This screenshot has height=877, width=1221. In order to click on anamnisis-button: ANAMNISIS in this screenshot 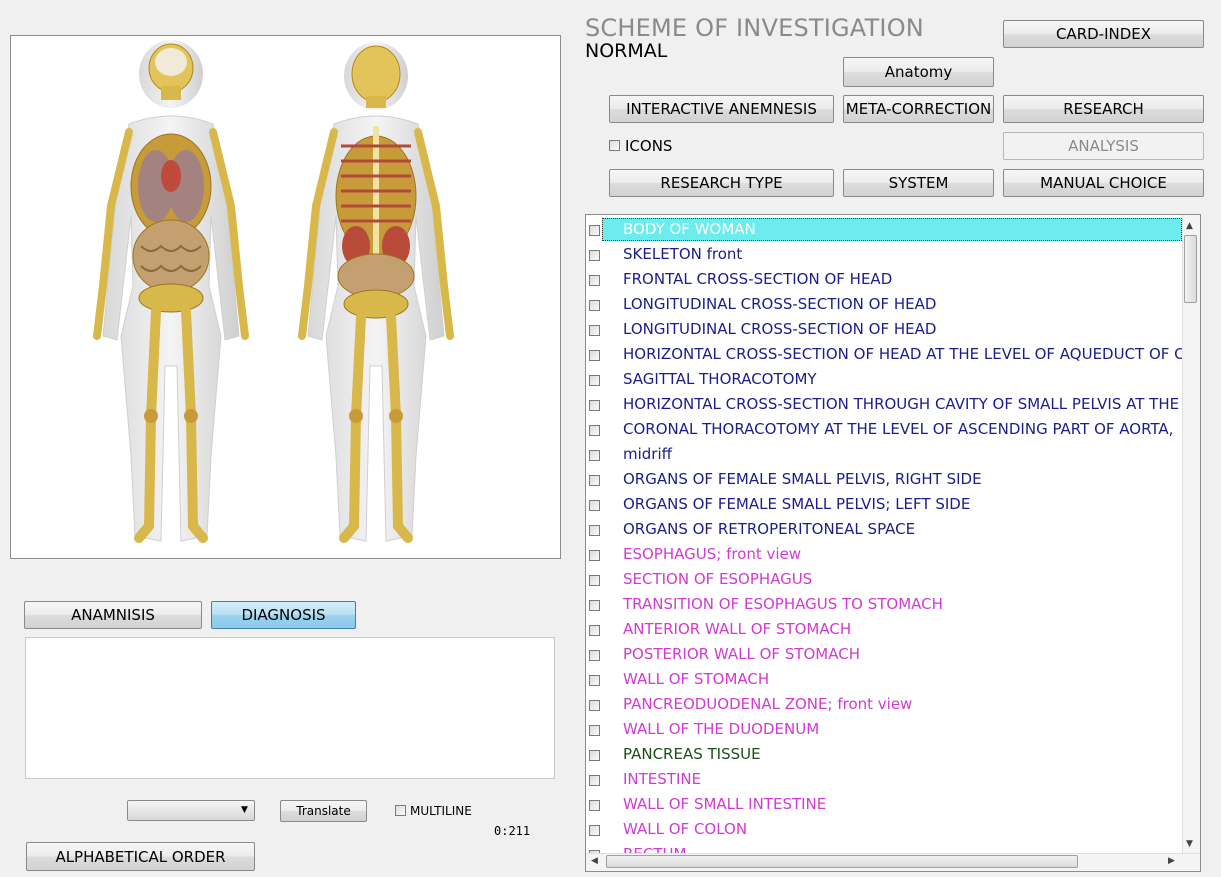, I will do `click(113, 615)`.